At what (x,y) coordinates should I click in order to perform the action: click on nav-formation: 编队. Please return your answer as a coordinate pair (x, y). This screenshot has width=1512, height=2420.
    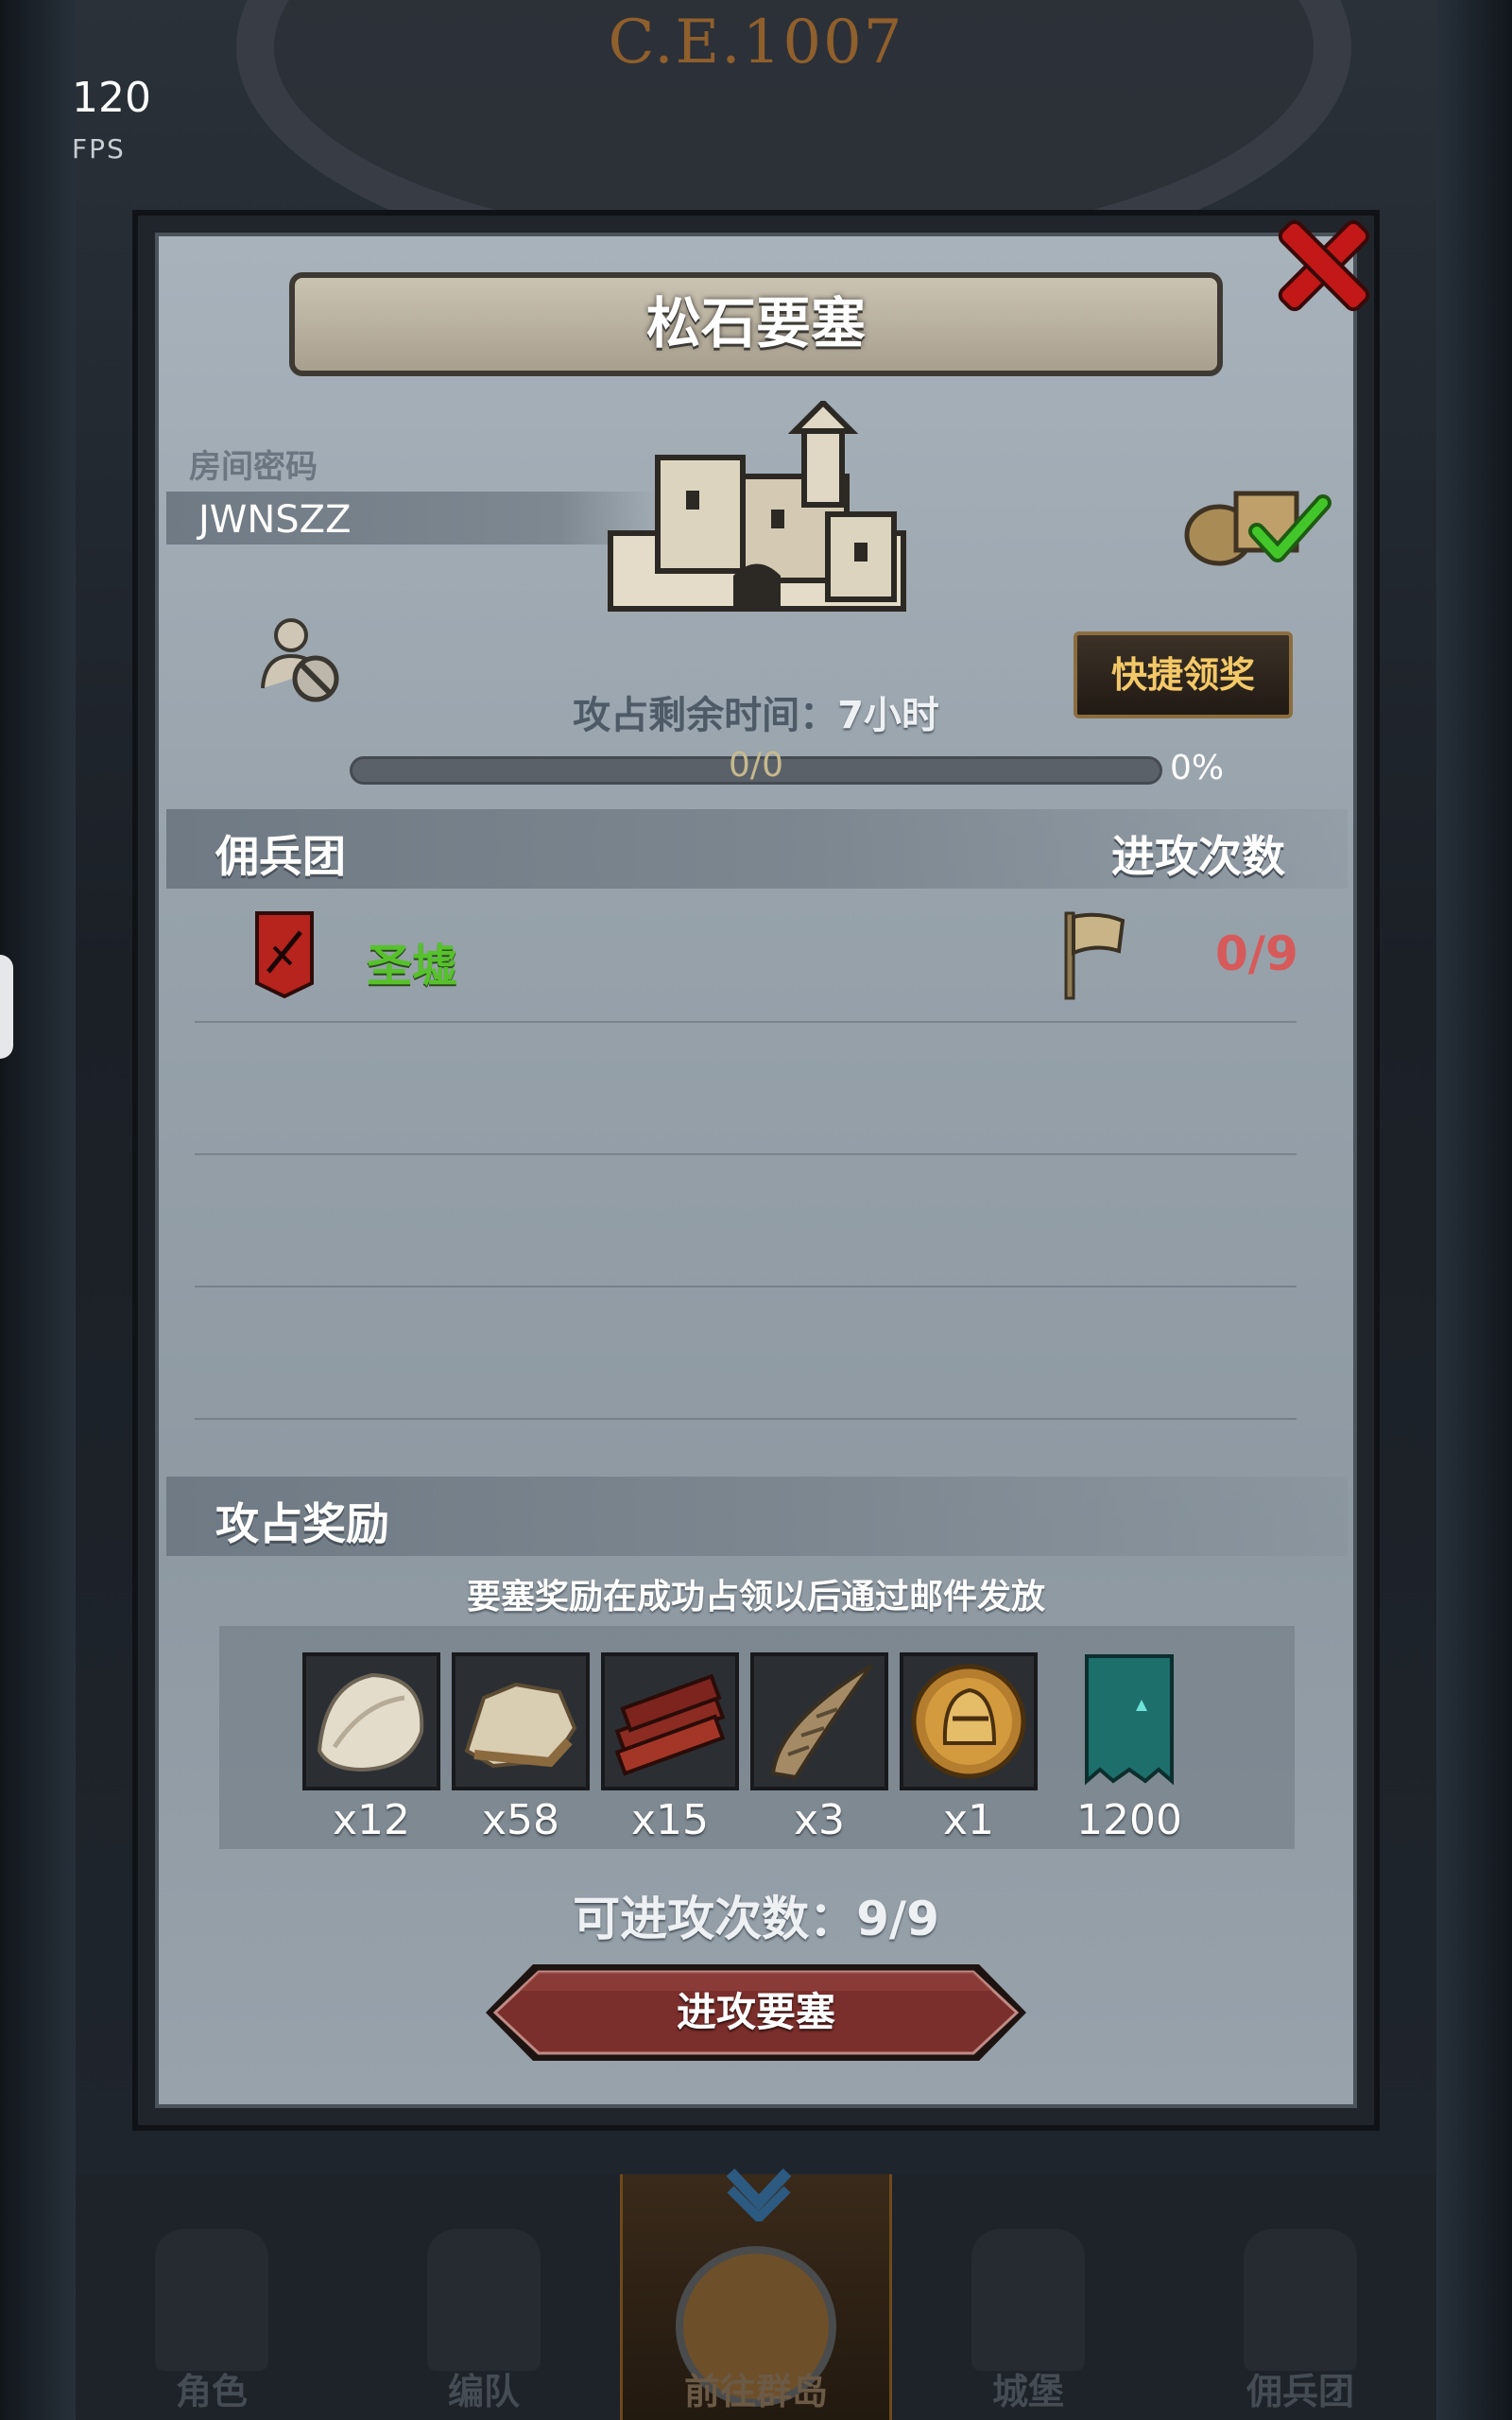
    Looking at the image, I should click on (484, 2297).